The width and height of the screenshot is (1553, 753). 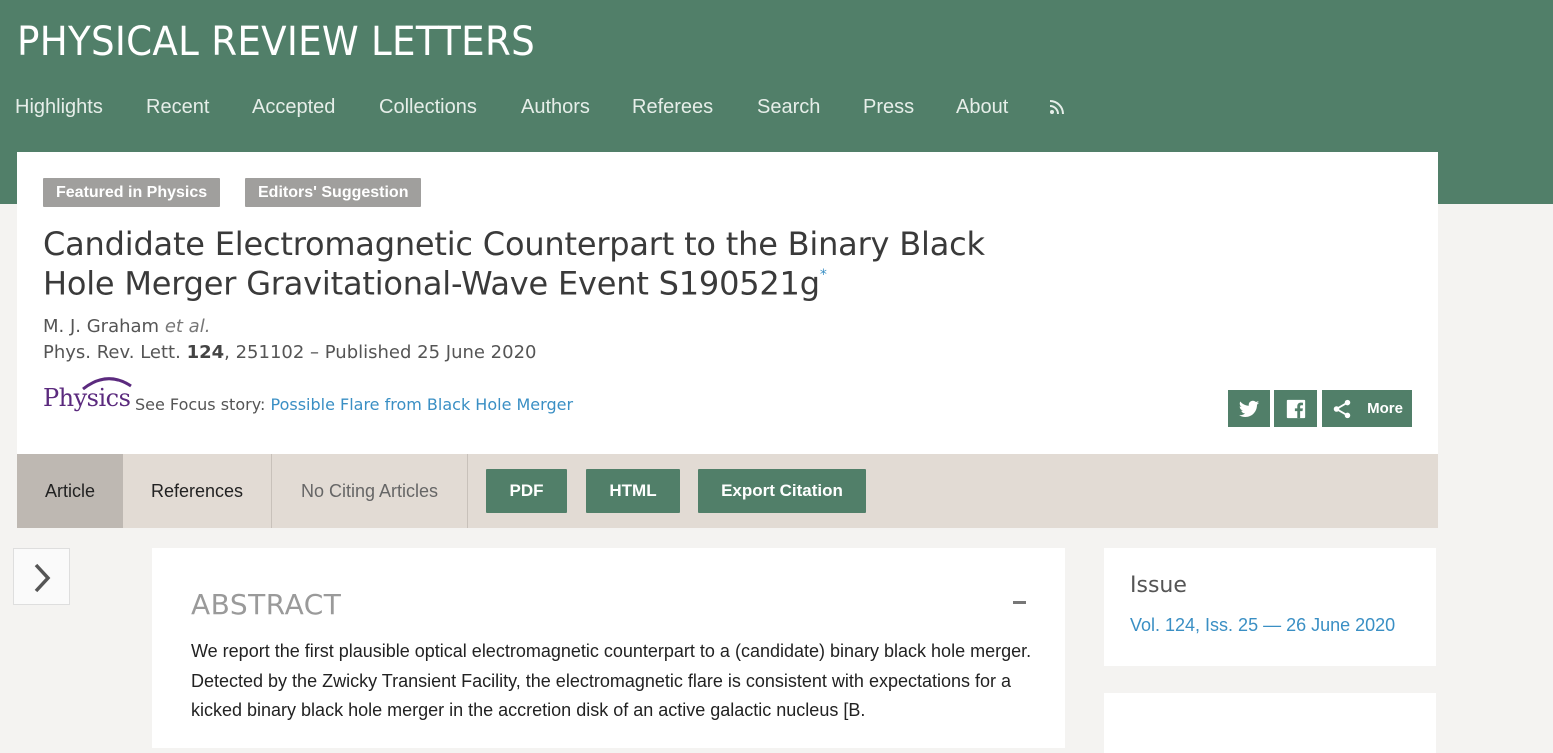 What do you see at coordinates (1270, 723) in the screenshot?
I see `sidebar-box` at bounding box center [1270, 723].